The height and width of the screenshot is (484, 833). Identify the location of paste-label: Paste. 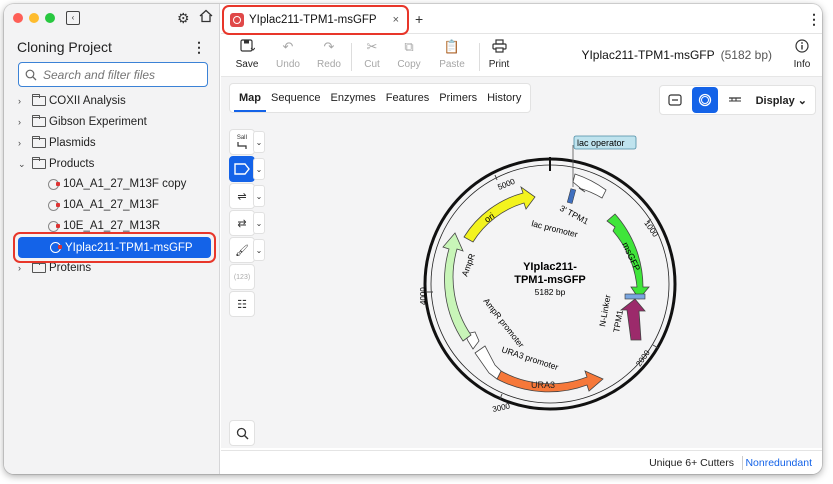
(452, 64).